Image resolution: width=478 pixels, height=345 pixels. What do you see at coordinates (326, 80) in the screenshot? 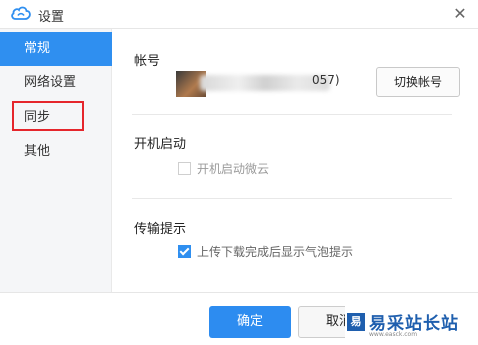
I see `account-id-suffix: 057)` at bounding box center [326, 80].